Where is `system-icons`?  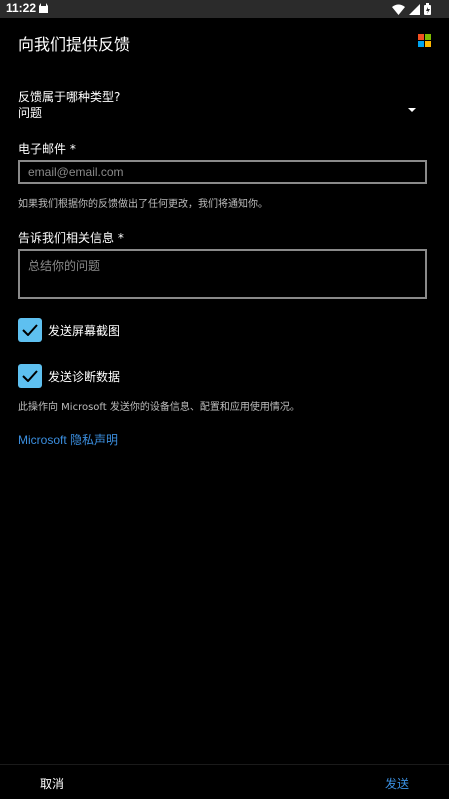 system-icons is located at coordinates (411, 9).